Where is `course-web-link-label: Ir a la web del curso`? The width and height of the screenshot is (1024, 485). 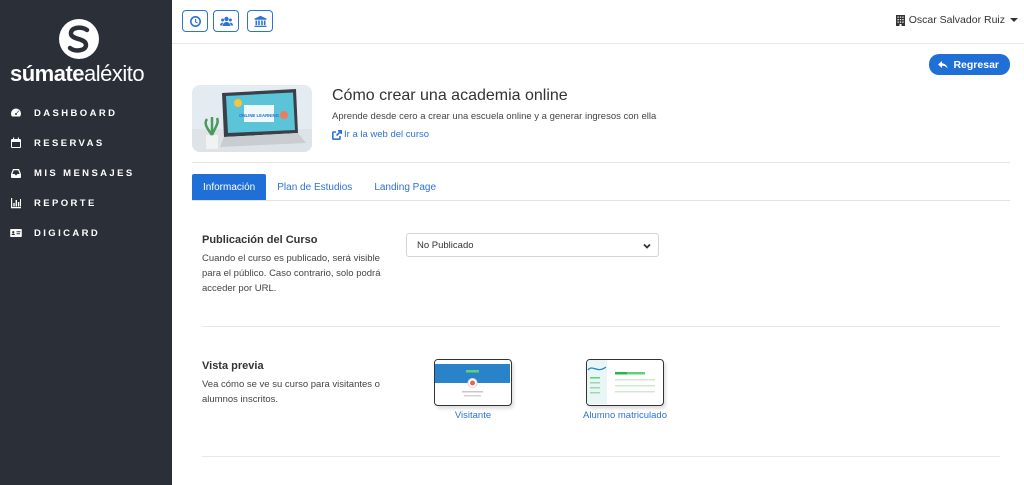
course-web-link-label: Ir a la web del curso is located at coordinates (387, 134).